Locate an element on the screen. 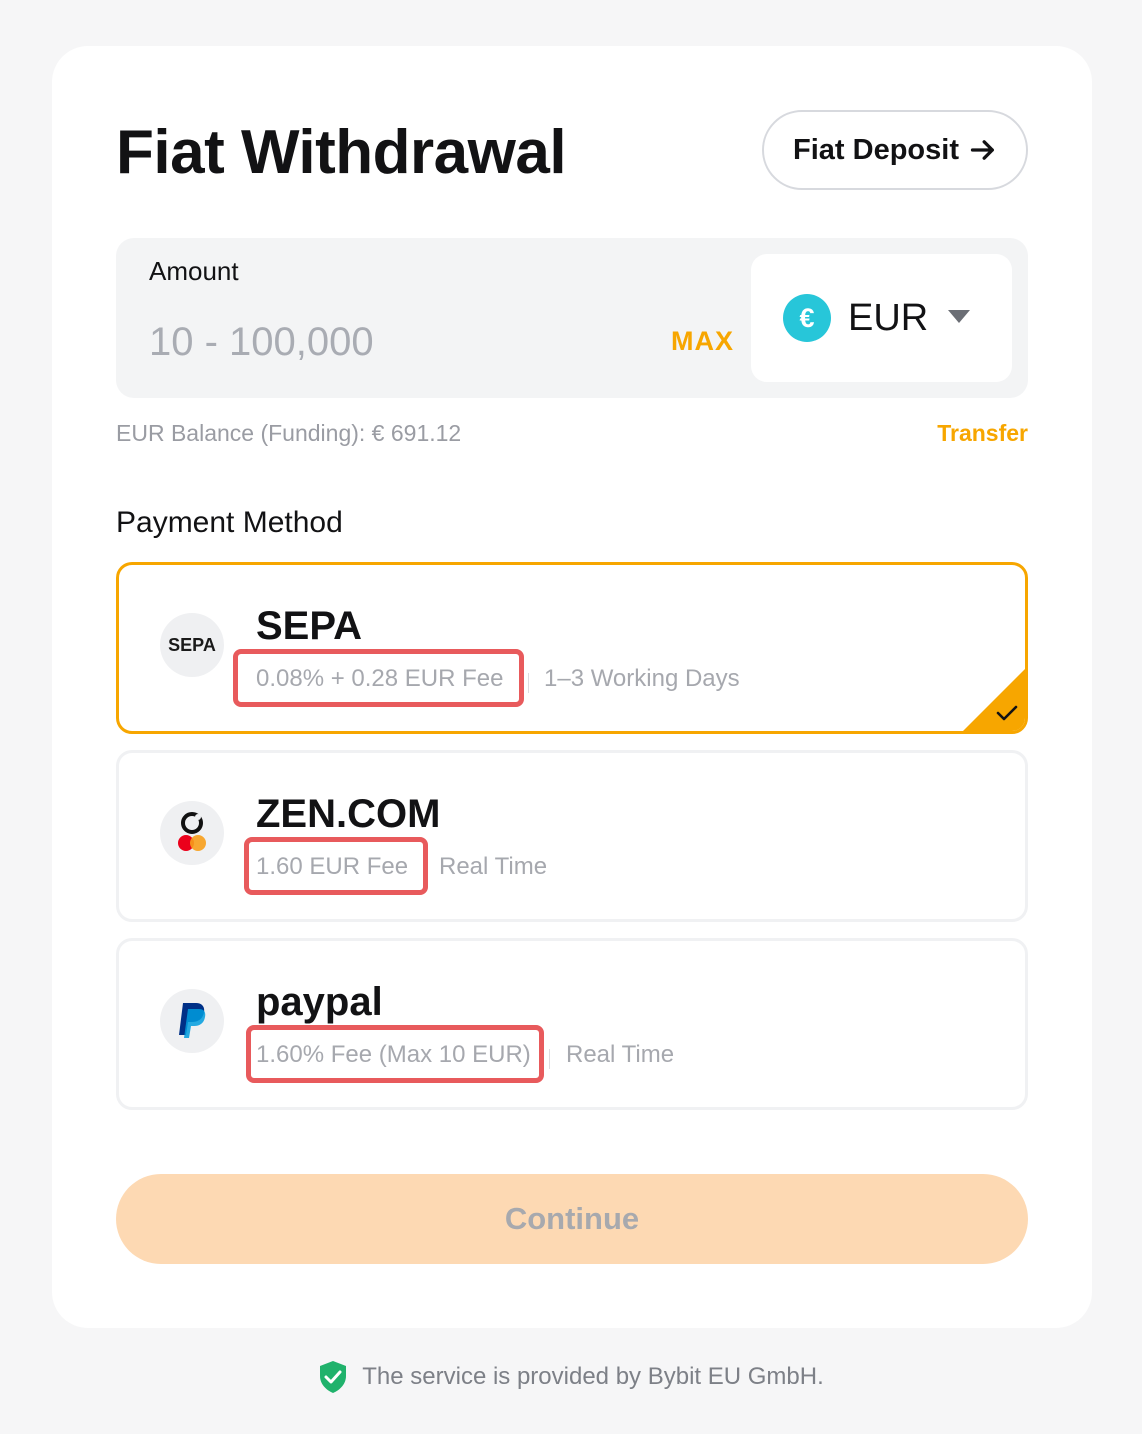 This screenshot has width=1142, height=1434. svg-text: SEPA is located at coordinates (192, 645).